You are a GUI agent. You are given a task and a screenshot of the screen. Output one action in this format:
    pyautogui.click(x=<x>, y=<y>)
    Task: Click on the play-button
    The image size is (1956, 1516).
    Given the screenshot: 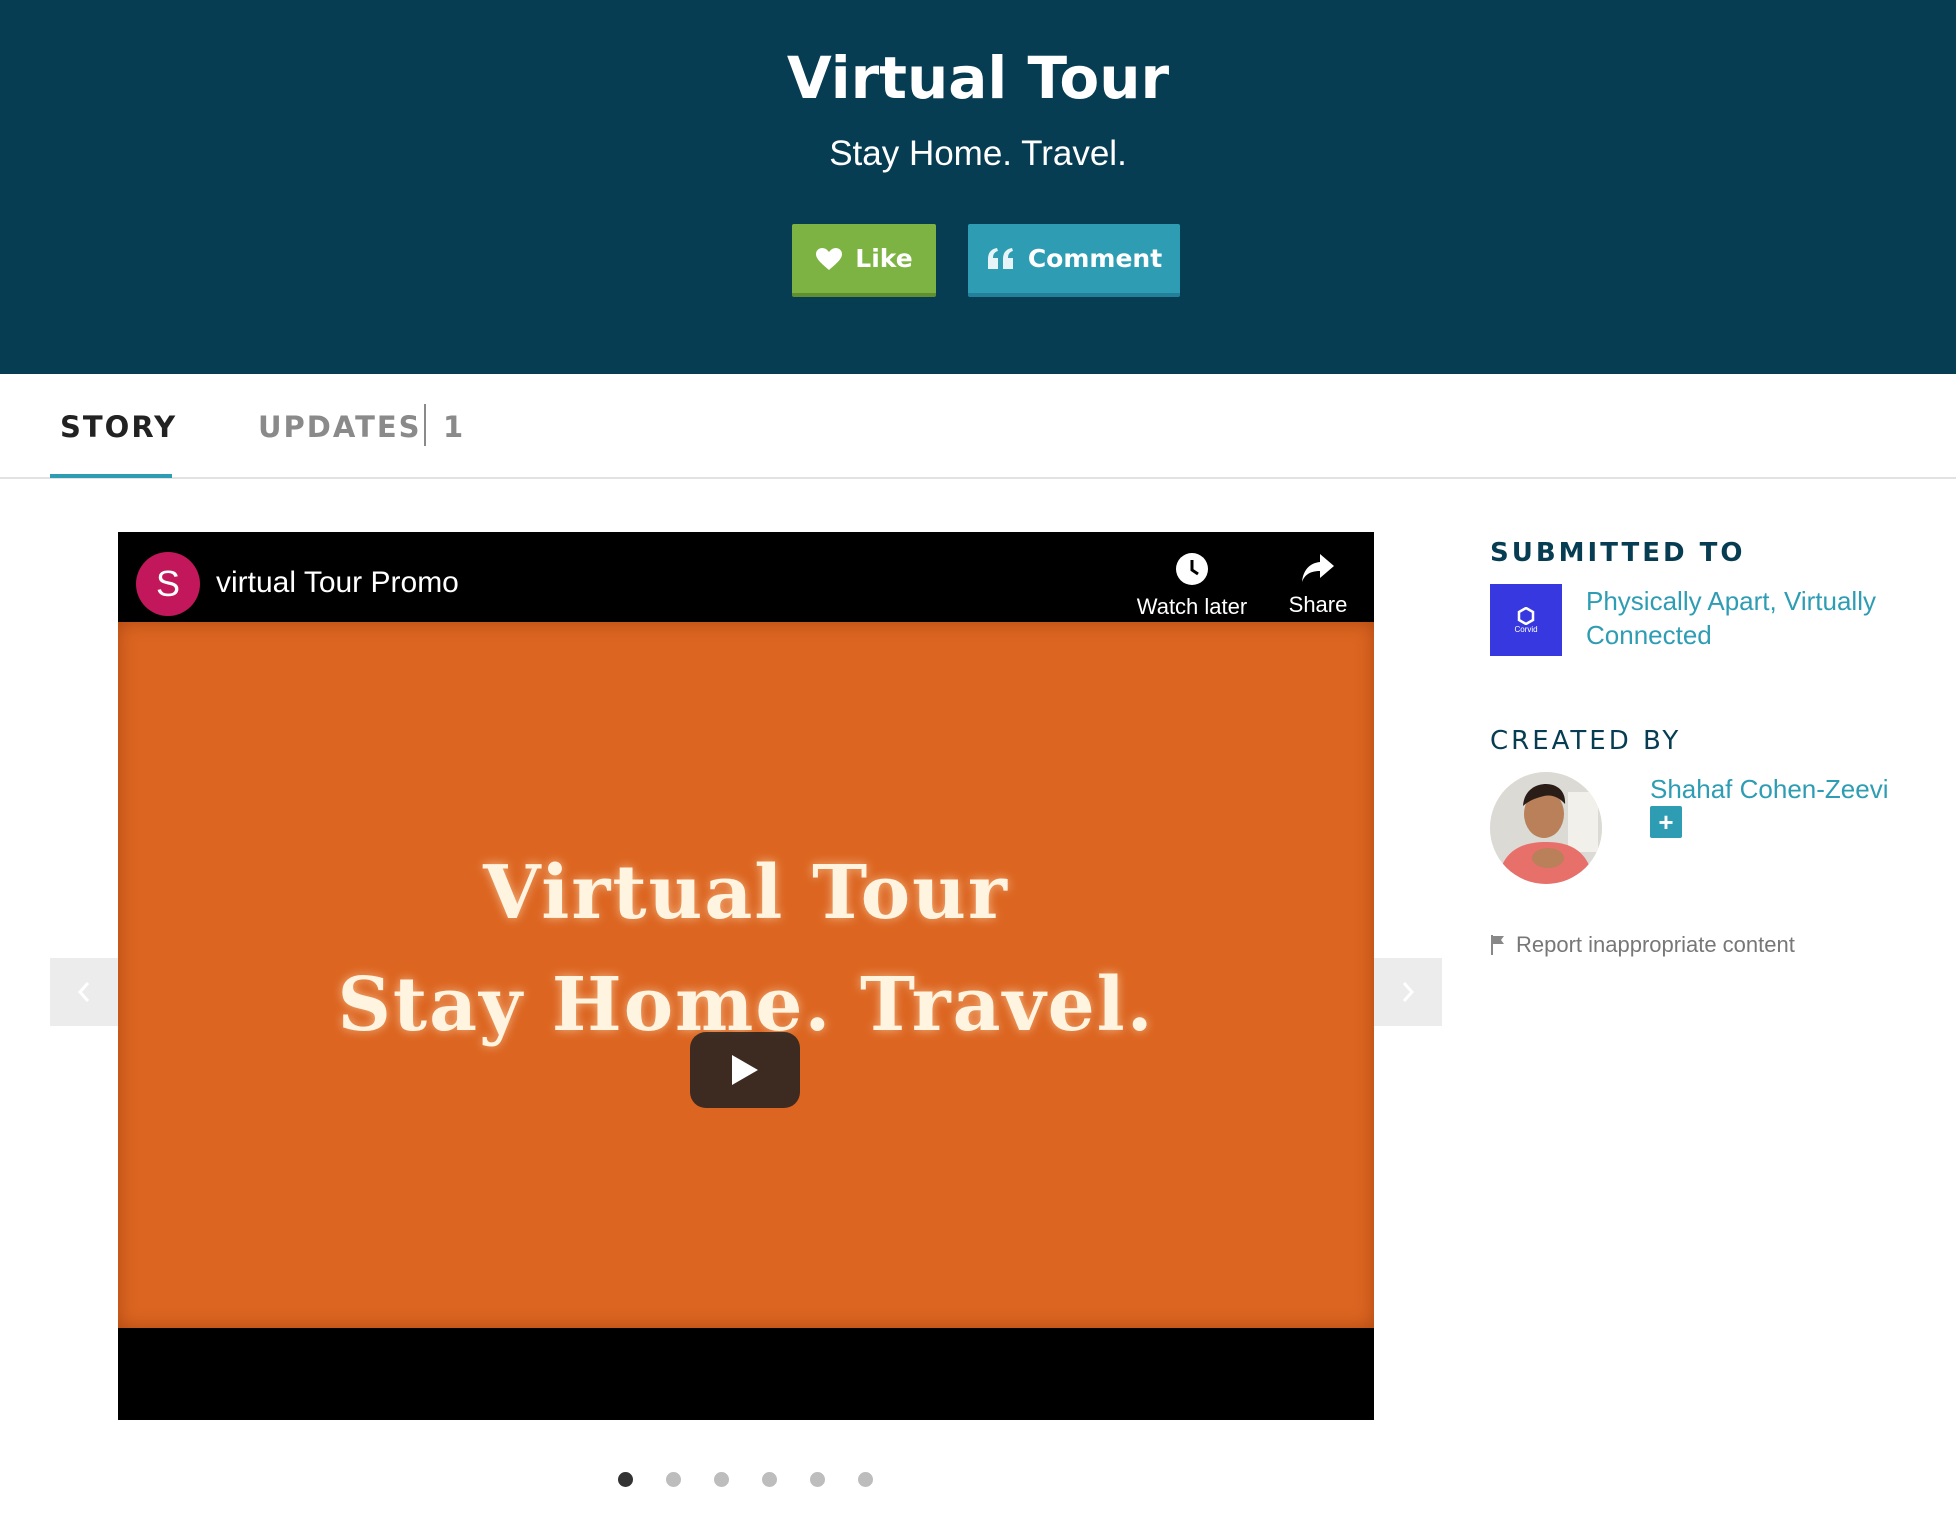 What is the action you would take?
    pyautogui.click(x=745, y=1070)
    